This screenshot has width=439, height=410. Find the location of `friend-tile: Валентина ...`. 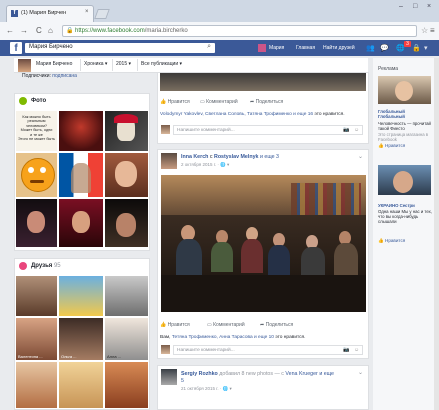

friend-tile: Валентина ... is located at coordinates (36, 339).